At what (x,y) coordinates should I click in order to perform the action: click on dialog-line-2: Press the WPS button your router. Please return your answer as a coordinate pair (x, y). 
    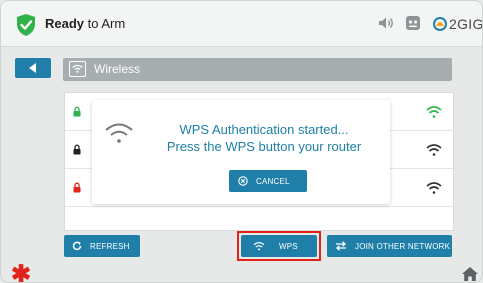
    Looking at the image, I should click on (264, 146).